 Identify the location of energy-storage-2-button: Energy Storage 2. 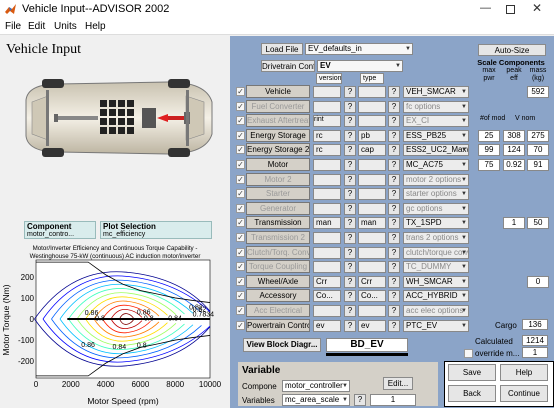
(278, 149).